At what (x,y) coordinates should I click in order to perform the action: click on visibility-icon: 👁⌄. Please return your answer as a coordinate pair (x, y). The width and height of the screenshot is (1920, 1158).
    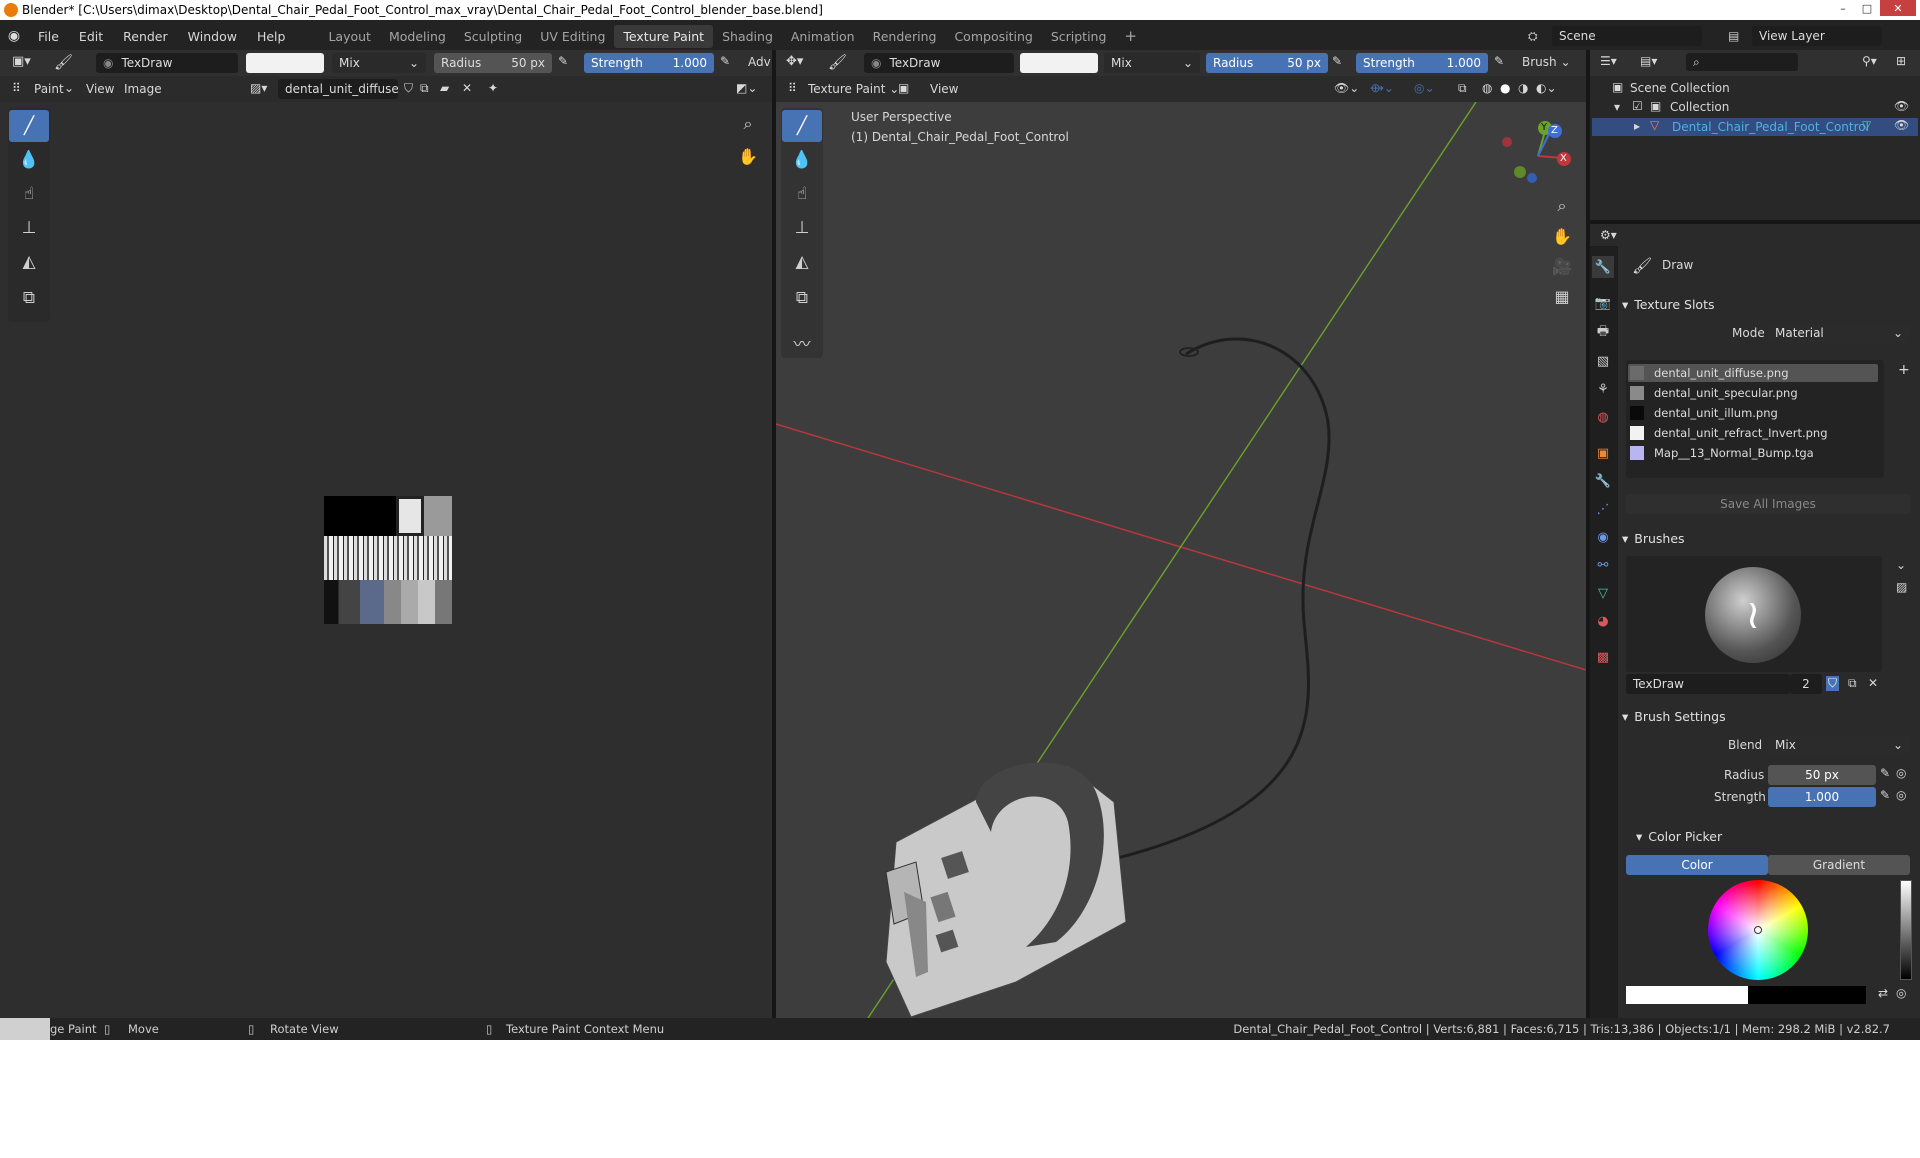
    Looking at the image, I should click on (1346, 88).